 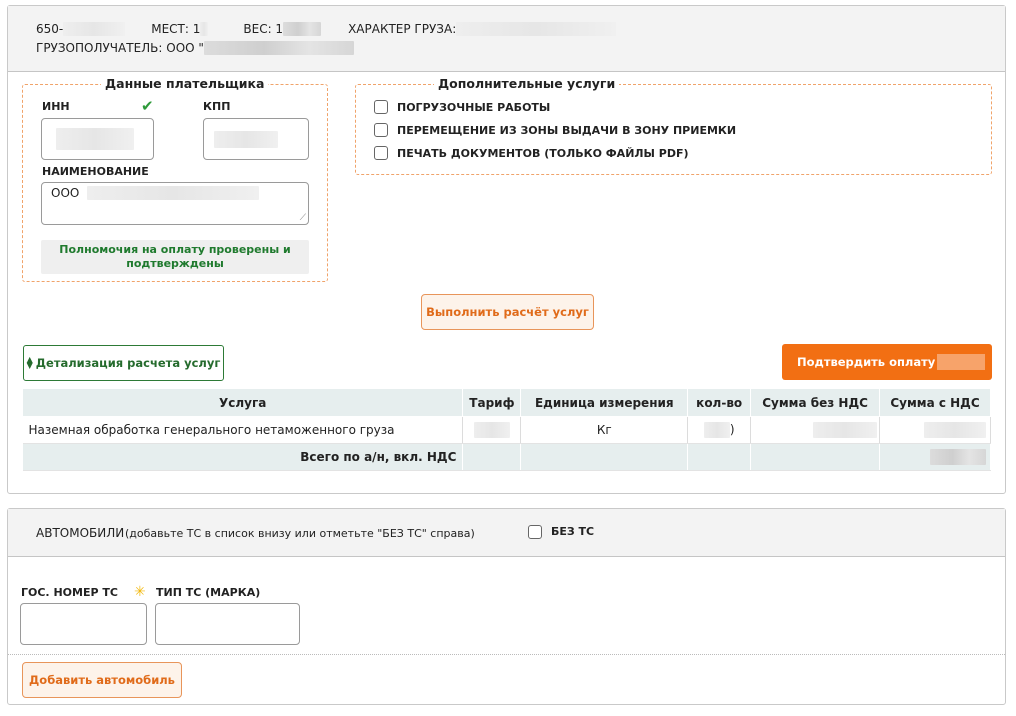 What do you see at coordinates (29, 362) in the screenshot?
I see `sort-arrows-icon: ▲ ▼` at bounding box center [29, 362].